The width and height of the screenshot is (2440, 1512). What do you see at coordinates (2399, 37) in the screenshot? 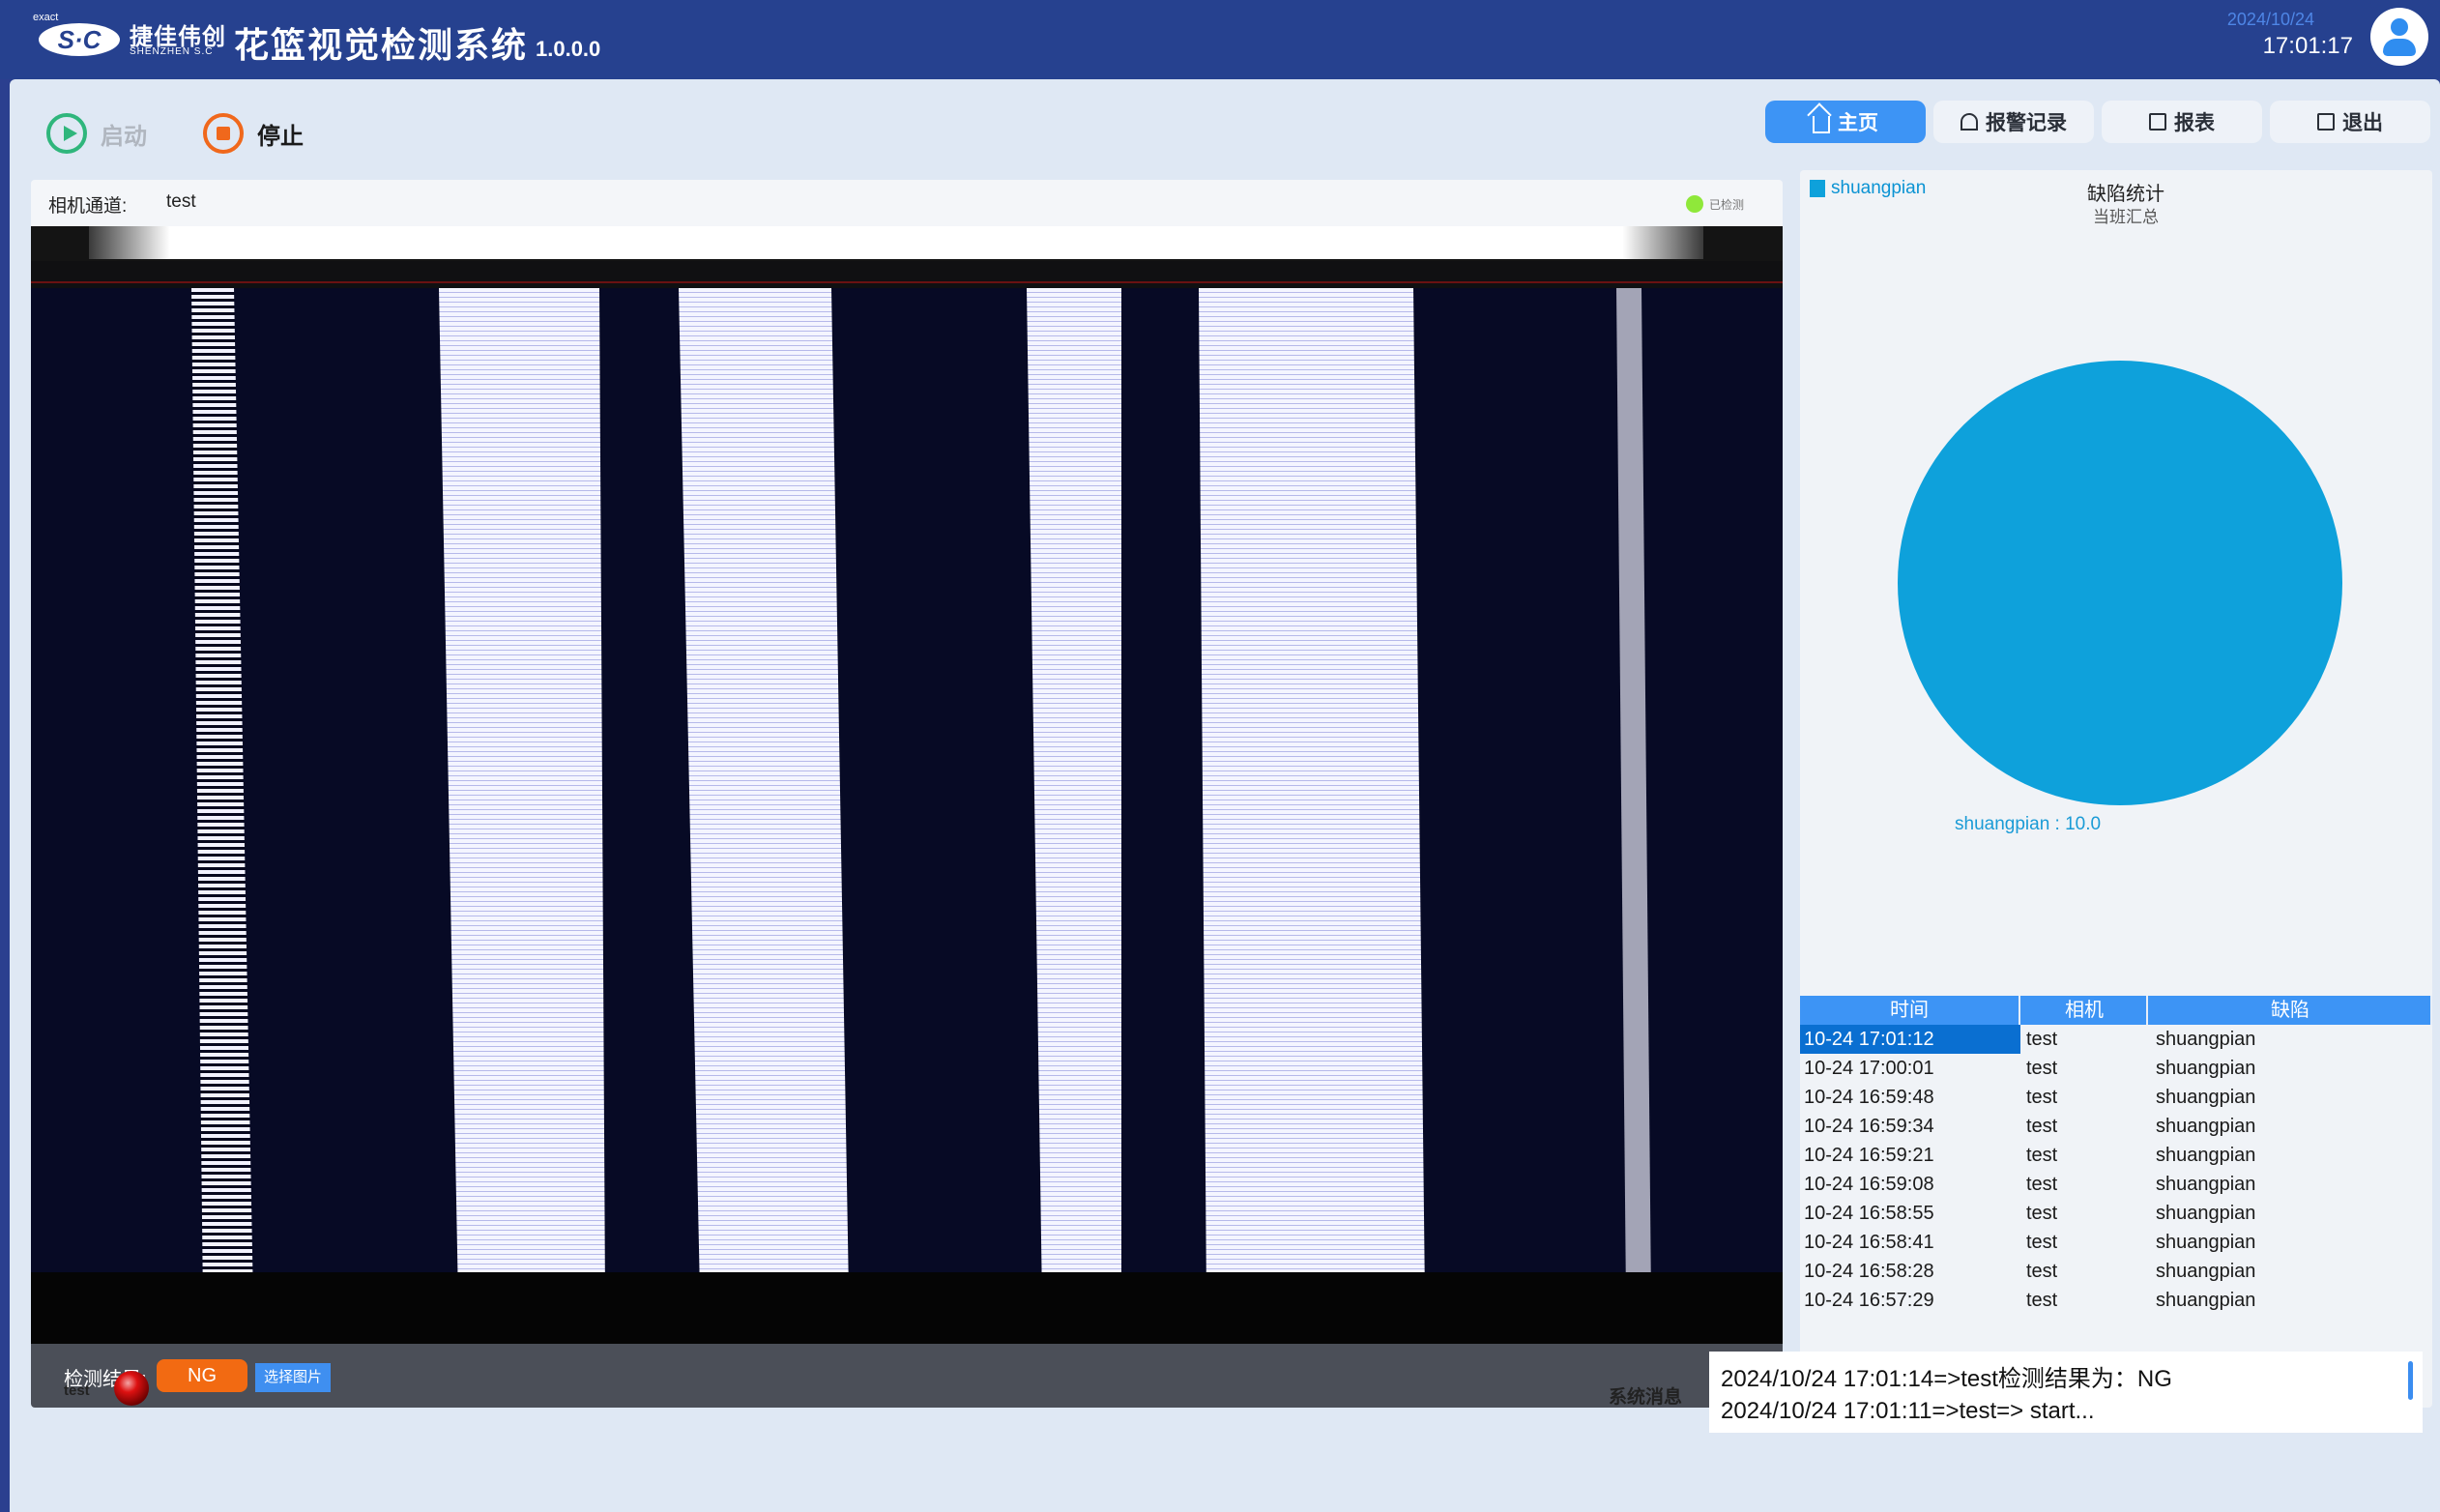
I see `user-avatar-button` at bounding box center [2399, 37].